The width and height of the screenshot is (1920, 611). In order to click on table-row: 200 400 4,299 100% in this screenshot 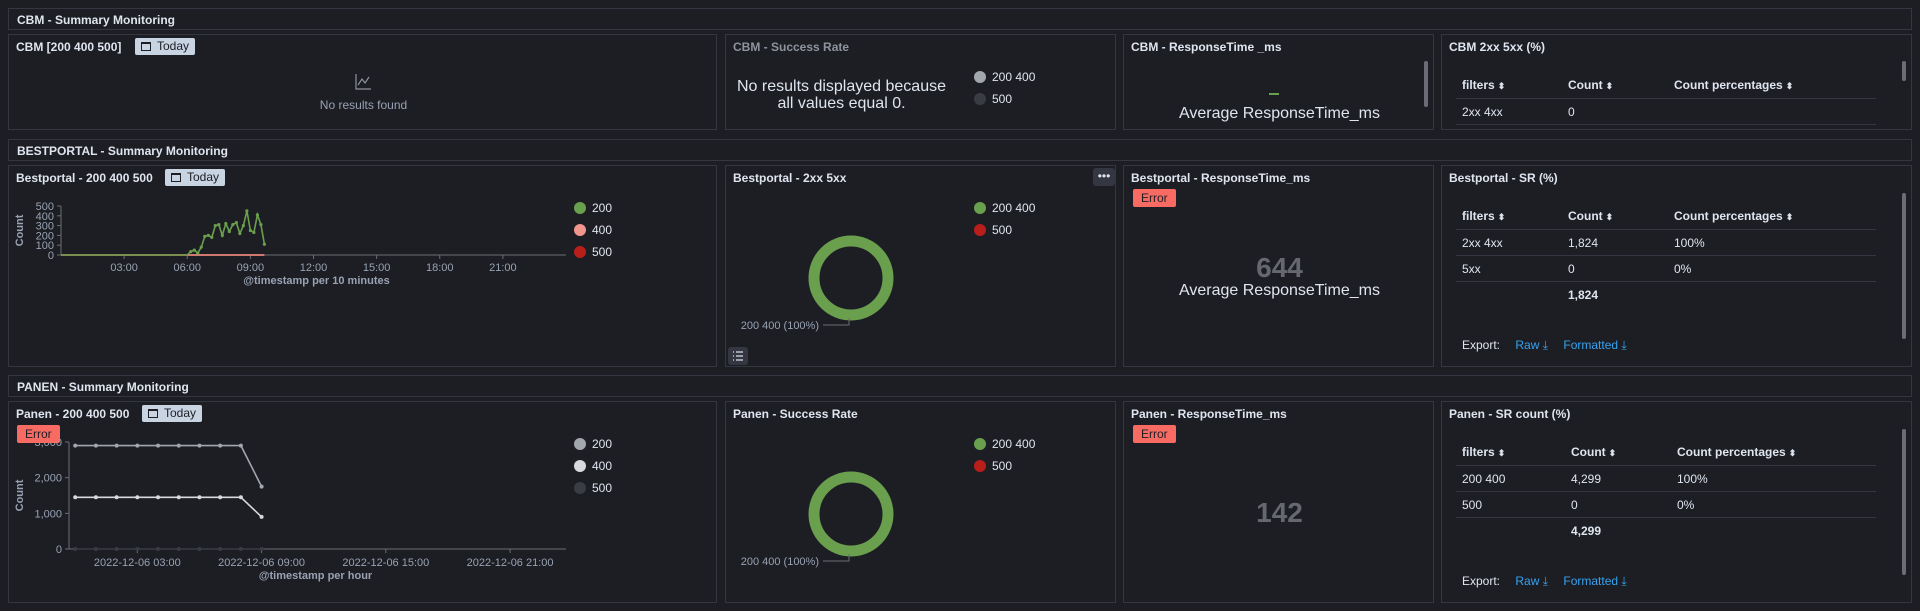, I will do `click(1666, 478)`.